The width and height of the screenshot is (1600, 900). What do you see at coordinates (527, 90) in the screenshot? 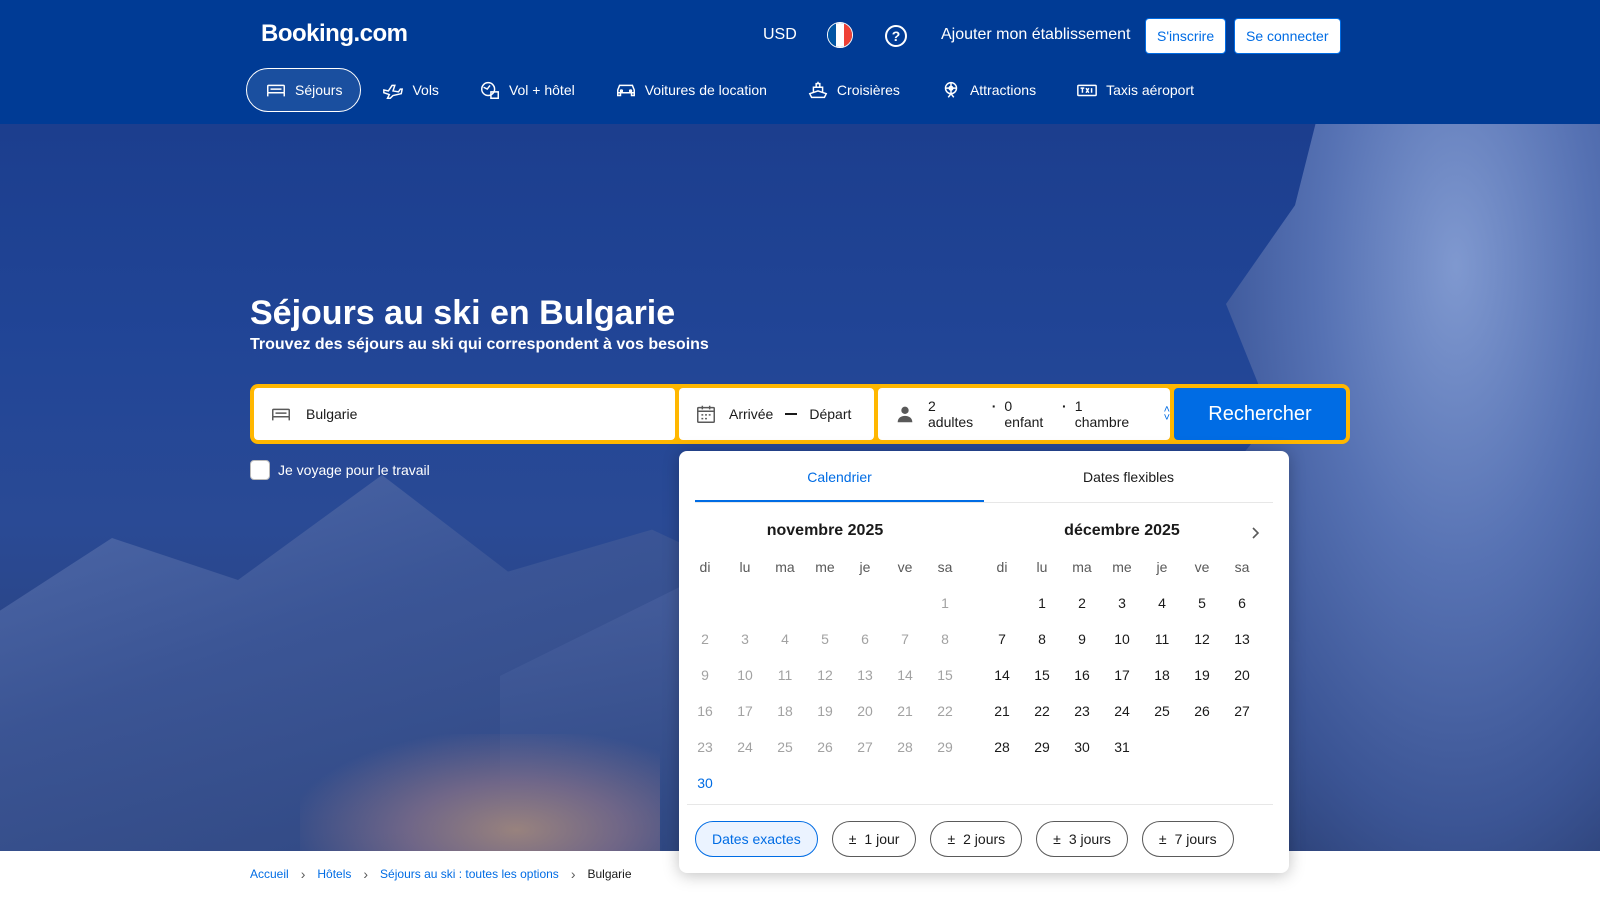
I see `nav-item-flight-hotel: Vol + hôtel` at bounding box center [527, 90].